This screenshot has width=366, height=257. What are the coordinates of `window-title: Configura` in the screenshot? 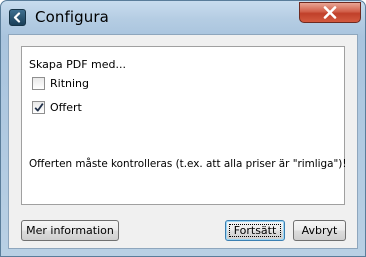 It's located at (72, 17).